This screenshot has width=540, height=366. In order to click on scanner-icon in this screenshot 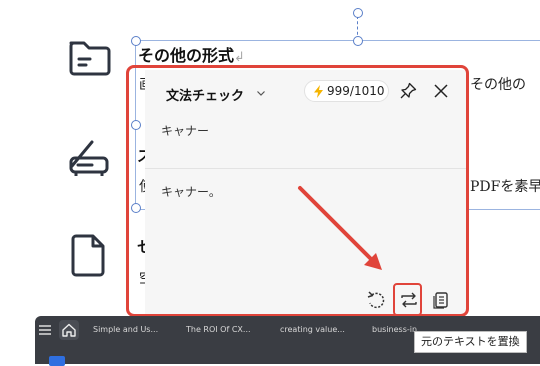, I will do `click(89, 159)`.